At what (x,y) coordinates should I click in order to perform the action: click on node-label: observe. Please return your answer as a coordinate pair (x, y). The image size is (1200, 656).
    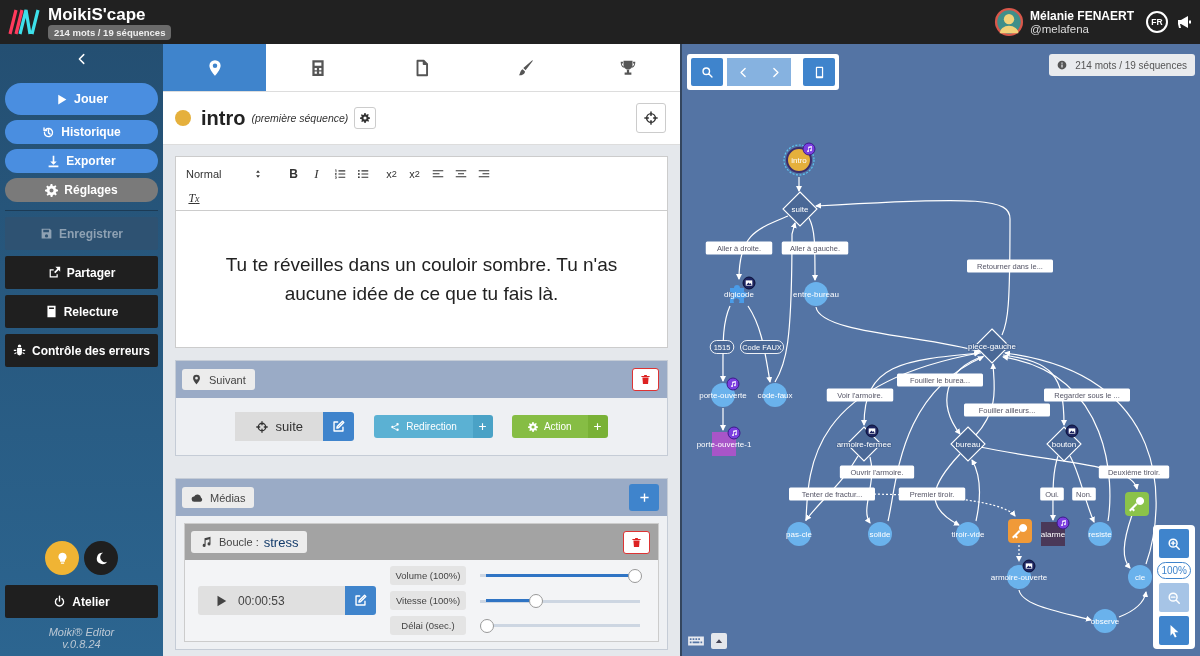
    Looking at the image, I should click on (1105, 621).